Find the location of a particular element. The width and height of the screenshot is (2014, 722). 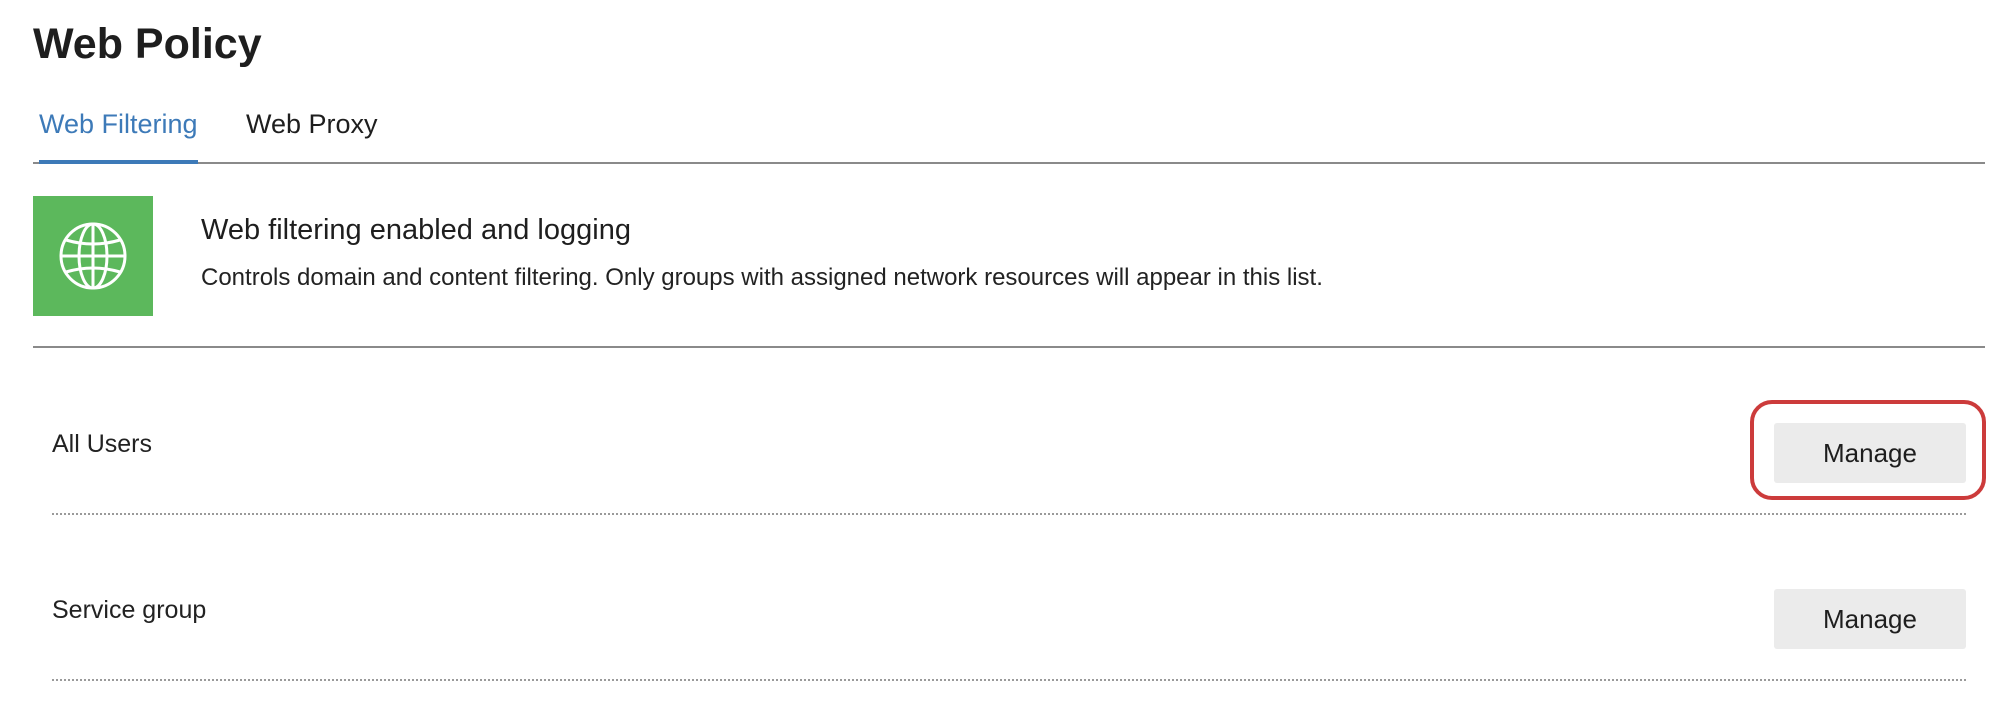

status-icon-tile is located at coordinates (93, 256).